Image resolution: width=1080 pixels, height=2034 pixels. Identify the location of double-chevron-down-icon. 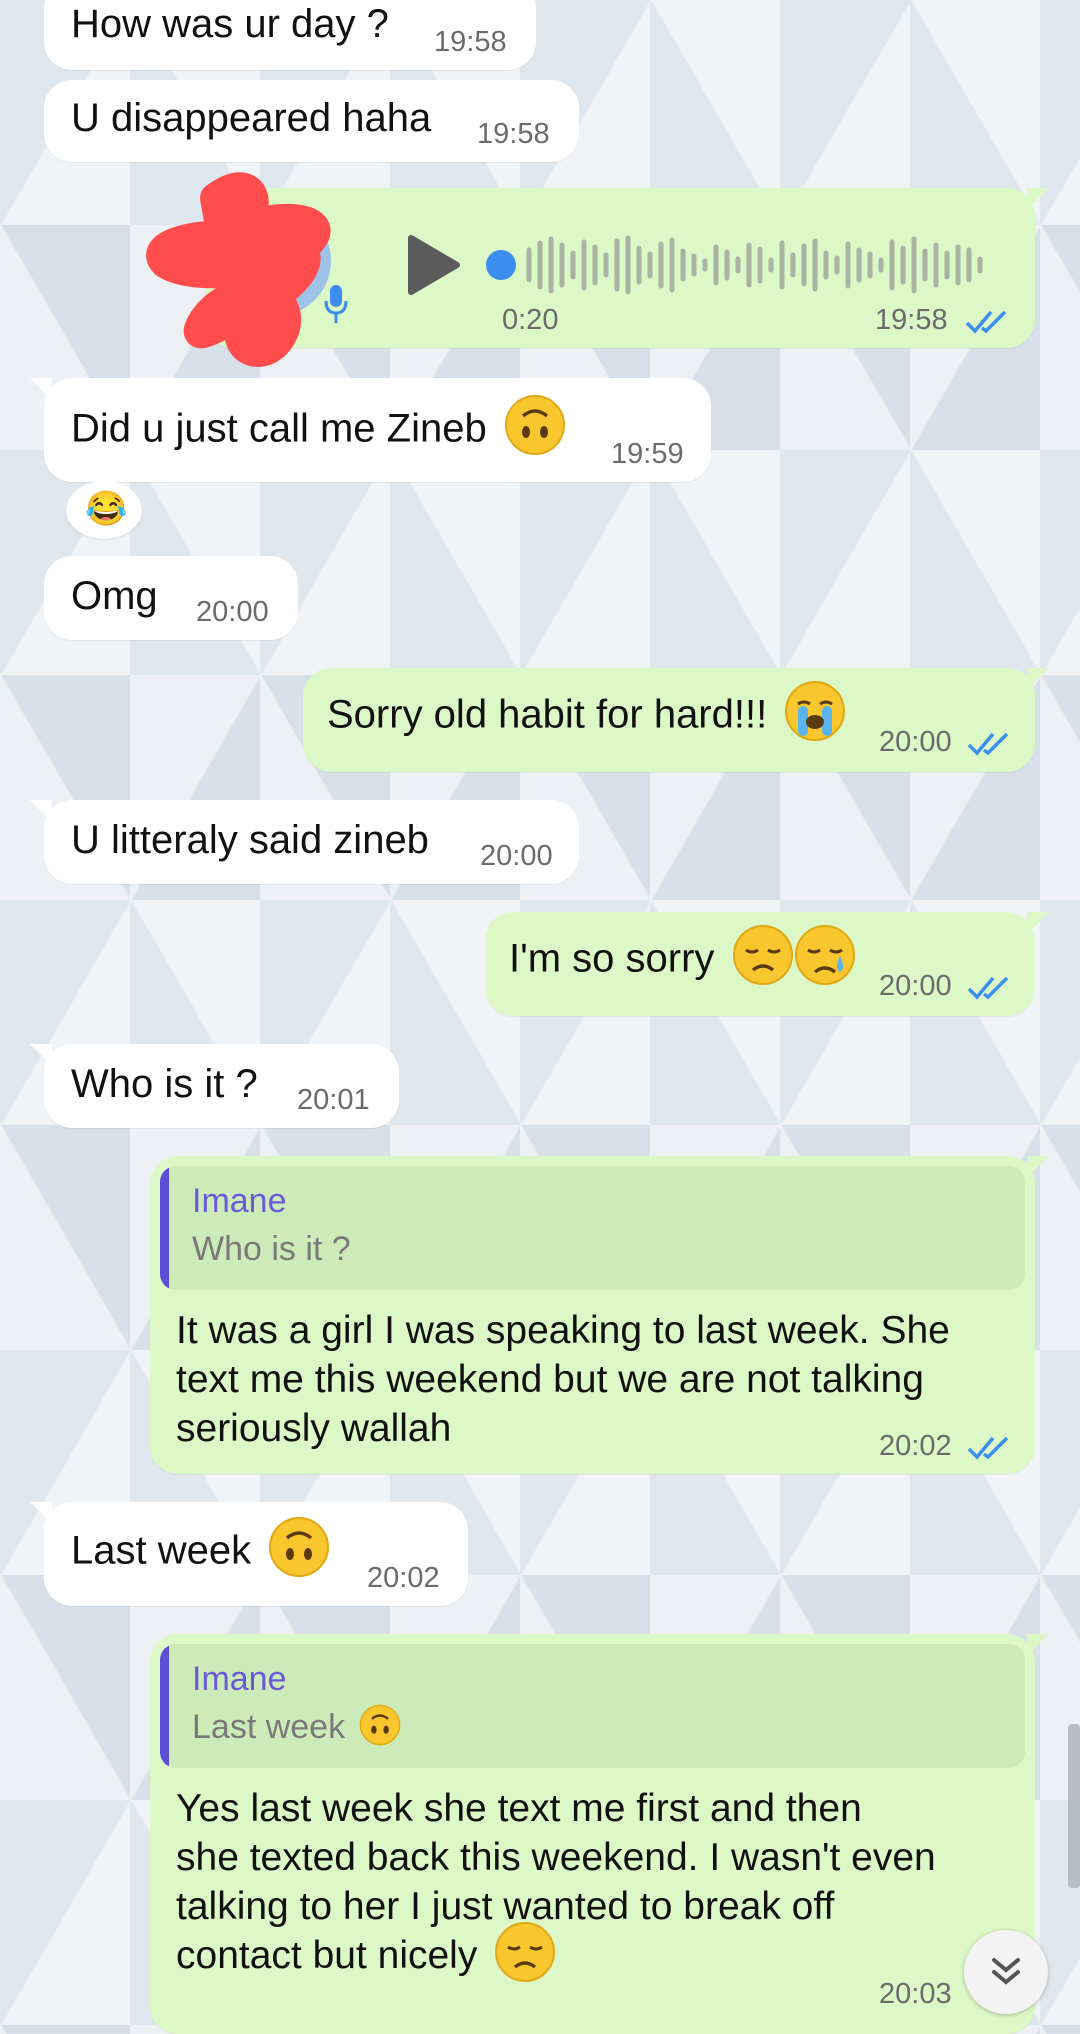
(1006, 1971).